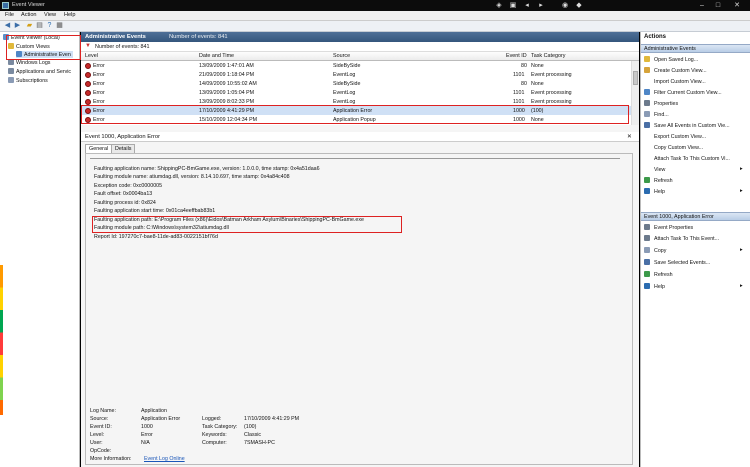  What do you see at coordinates (11, 71) in the screenshot?
I see `logs-folder-icon` at bounding box center [11, 71].